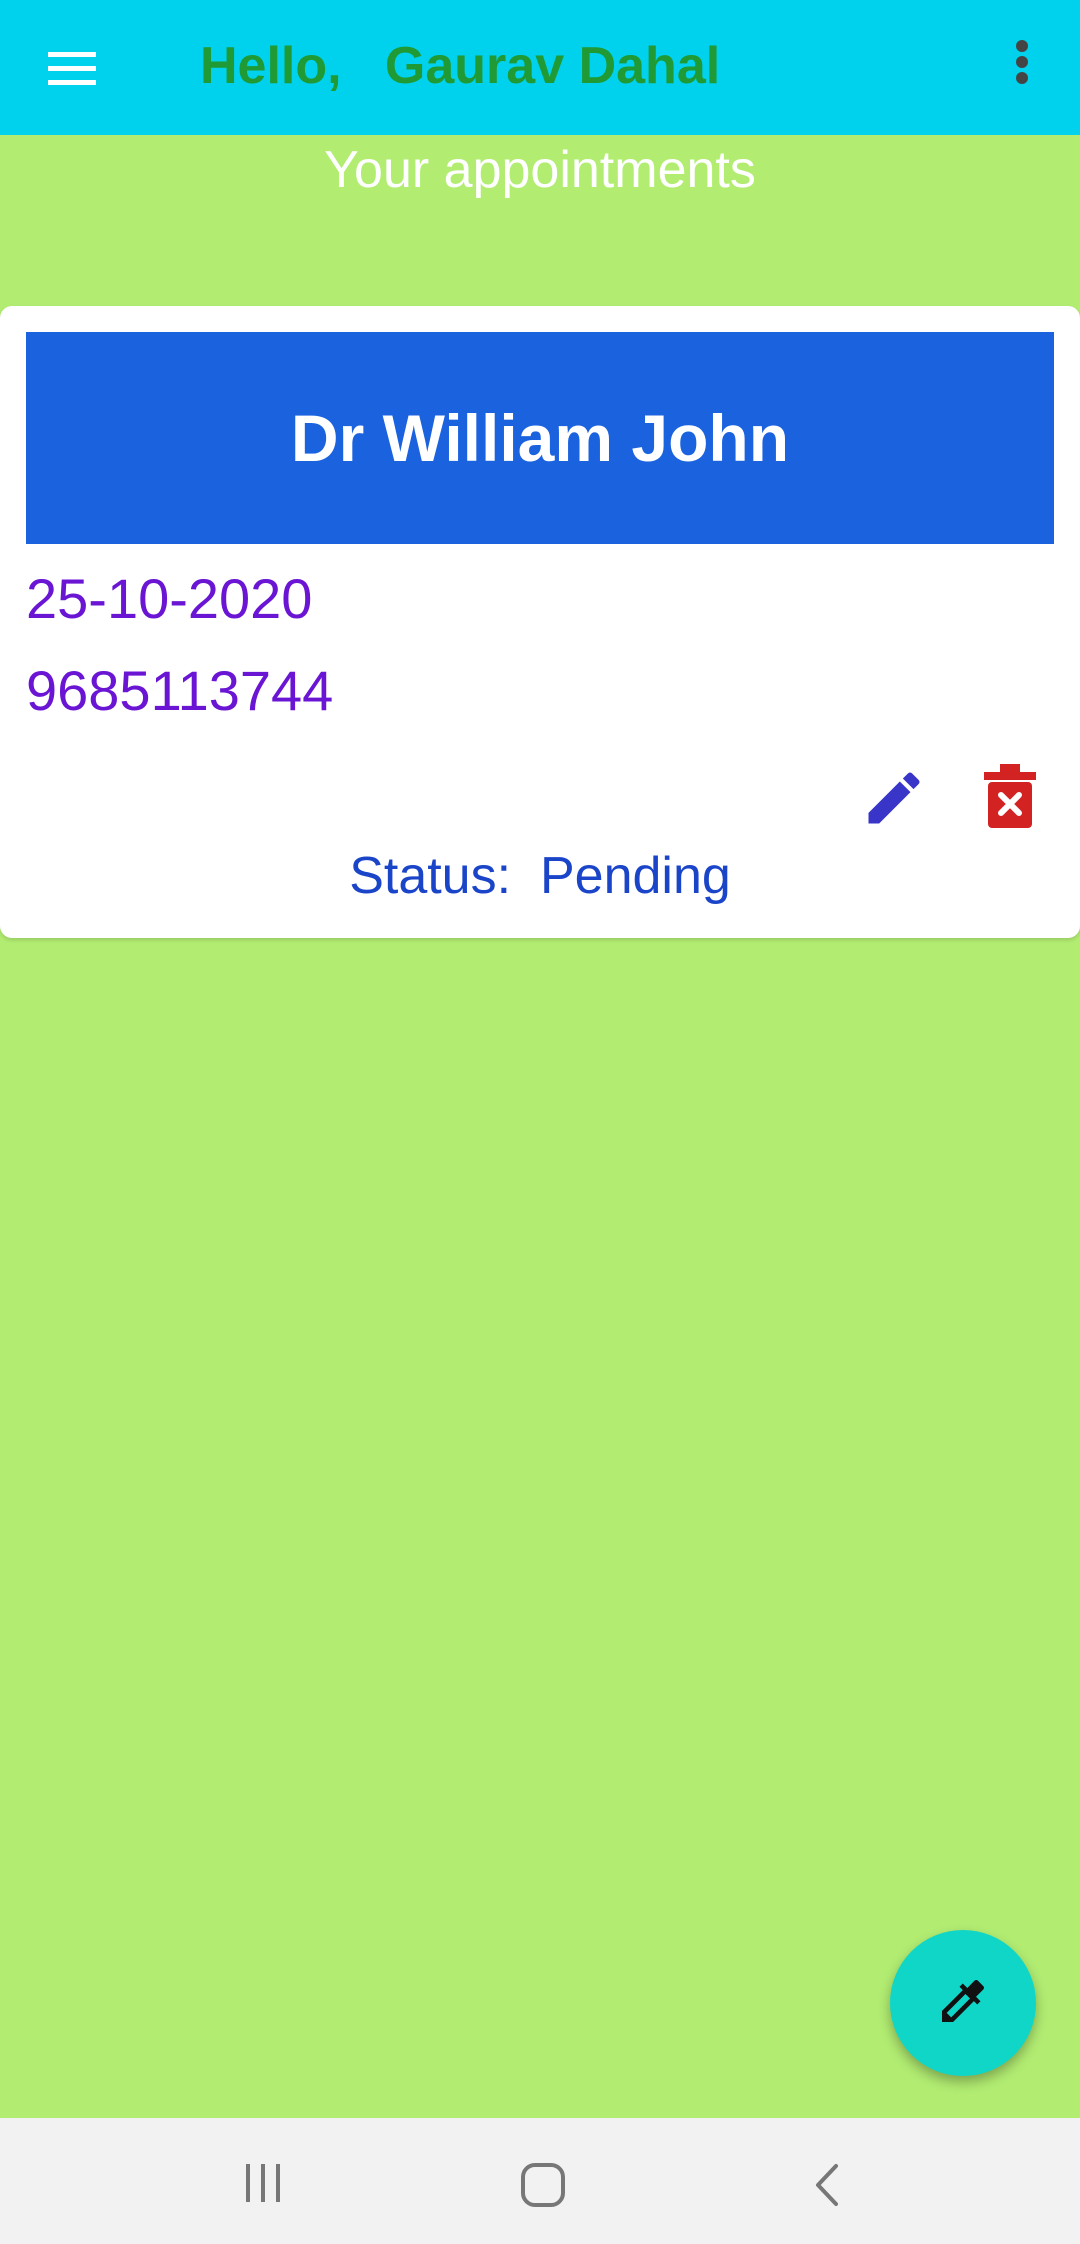 This screenshot has height=2244, width=1080. I want to click on user-name: Gaurav Dahal, so click(552, 66).